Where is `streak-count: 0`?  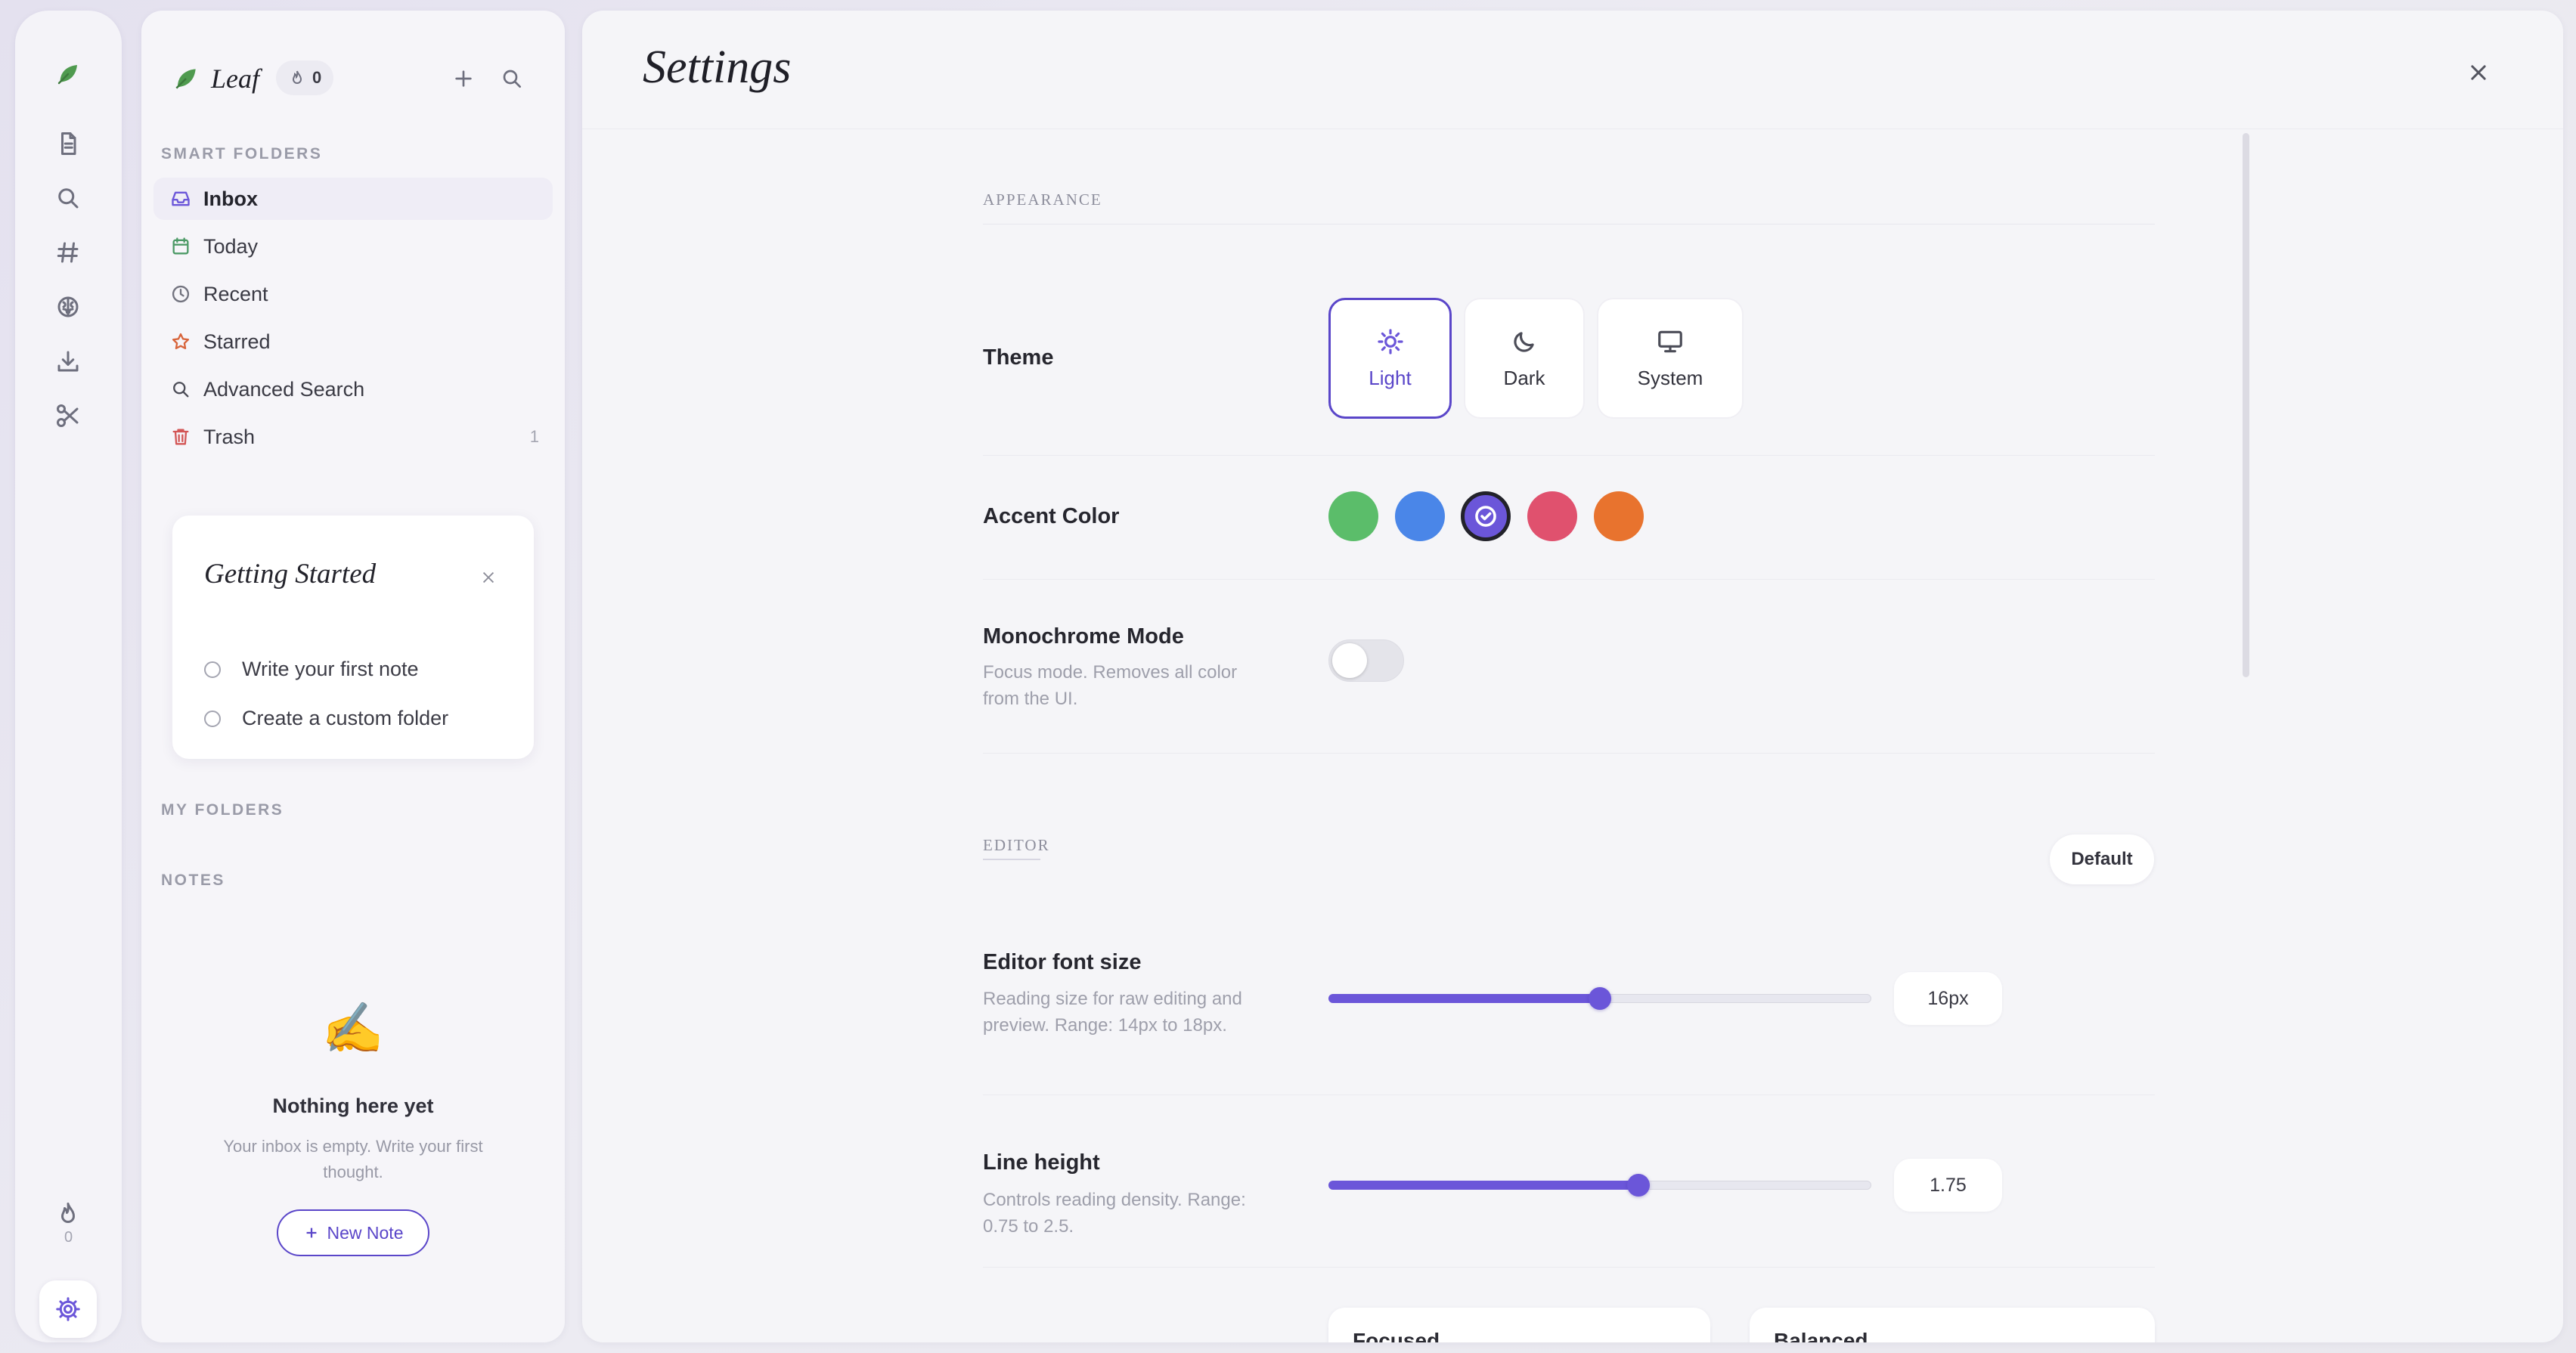
streak-count: 0 is located at coordinates (317, 77).